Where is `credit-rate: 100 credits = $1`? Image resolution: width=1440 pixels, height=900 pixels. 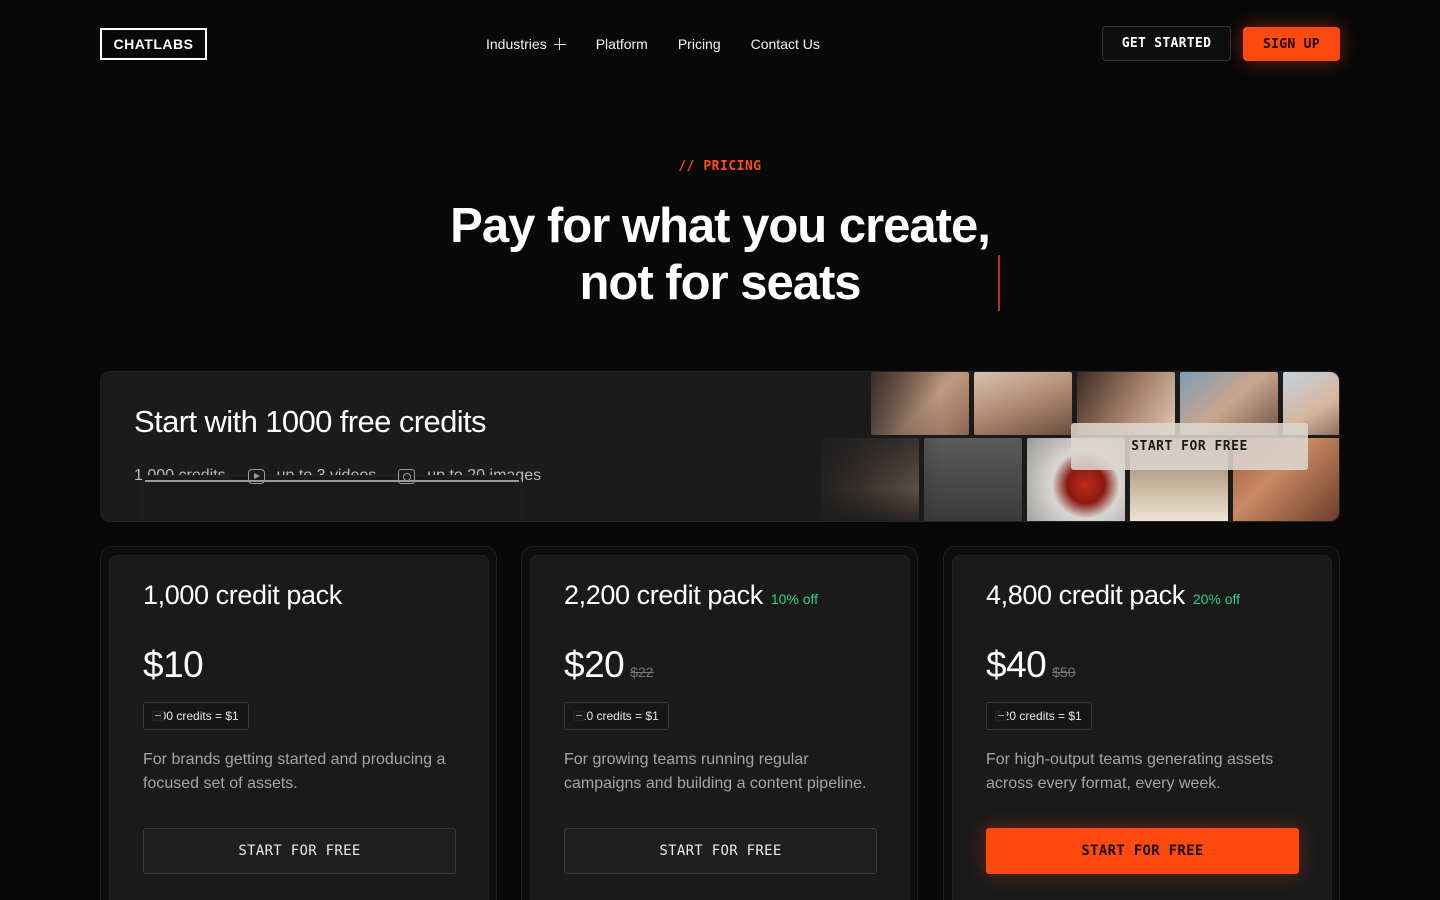
credit-rate: 100 credits = $1 is located at coordinates (196, 716).